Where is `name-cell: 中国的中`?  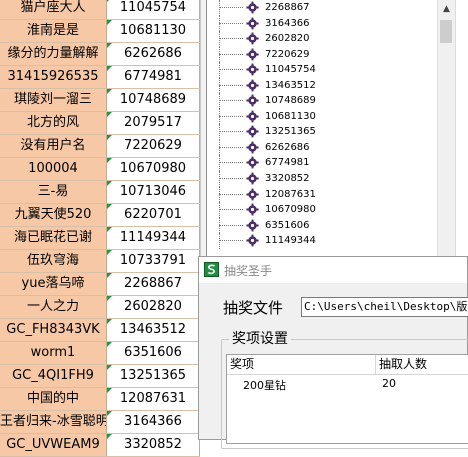 name-cell: 中国的中 is located at coordinates (53, 399).